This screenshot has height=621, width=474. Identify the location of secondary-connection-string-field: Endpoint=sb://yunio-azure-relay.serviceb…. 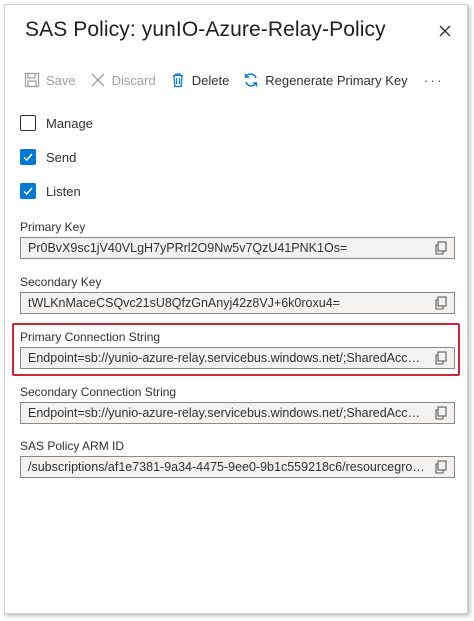
(237, 413).